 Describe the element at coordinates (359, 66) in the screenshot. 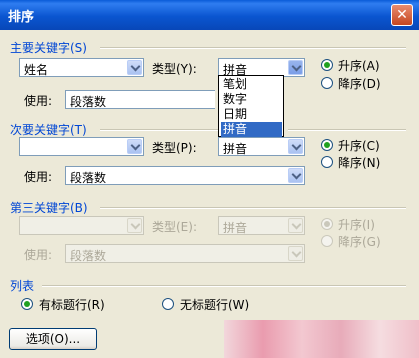

I see `primary-ascending-label: 升序(A)` at that location.